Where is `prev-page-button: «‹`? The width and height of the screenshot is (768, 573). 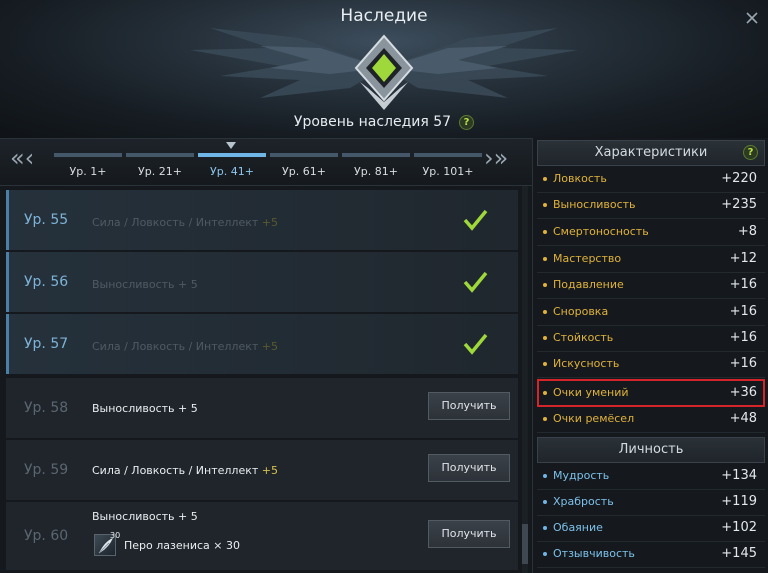
prev-page-button: «‹ is located at coordinates (22, 158).